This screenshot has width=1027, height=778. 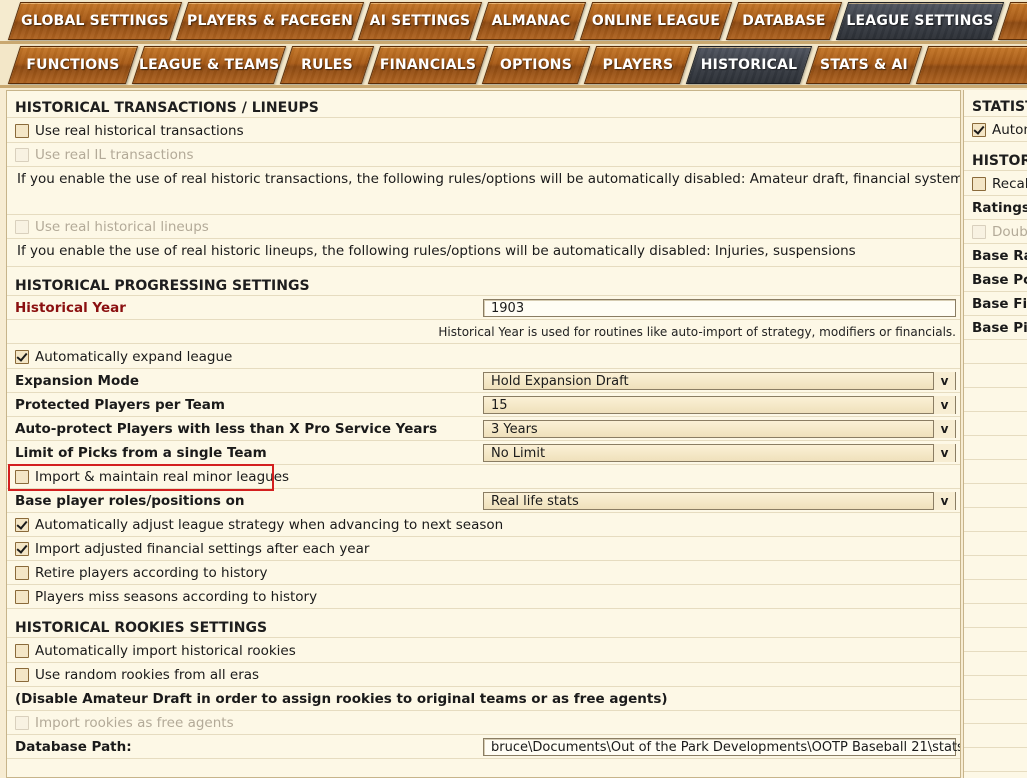 What do you see at coordinates (719, 308) in the screenshot?
I see `historical-year-input: 1903` at bounding box center [719, 308].